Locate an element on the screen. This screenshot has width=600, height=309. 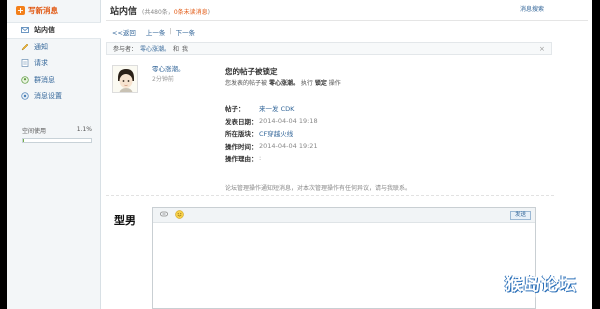
detail-row: 所在版块： CF穿越火线 is located at coordinates (385, 133).